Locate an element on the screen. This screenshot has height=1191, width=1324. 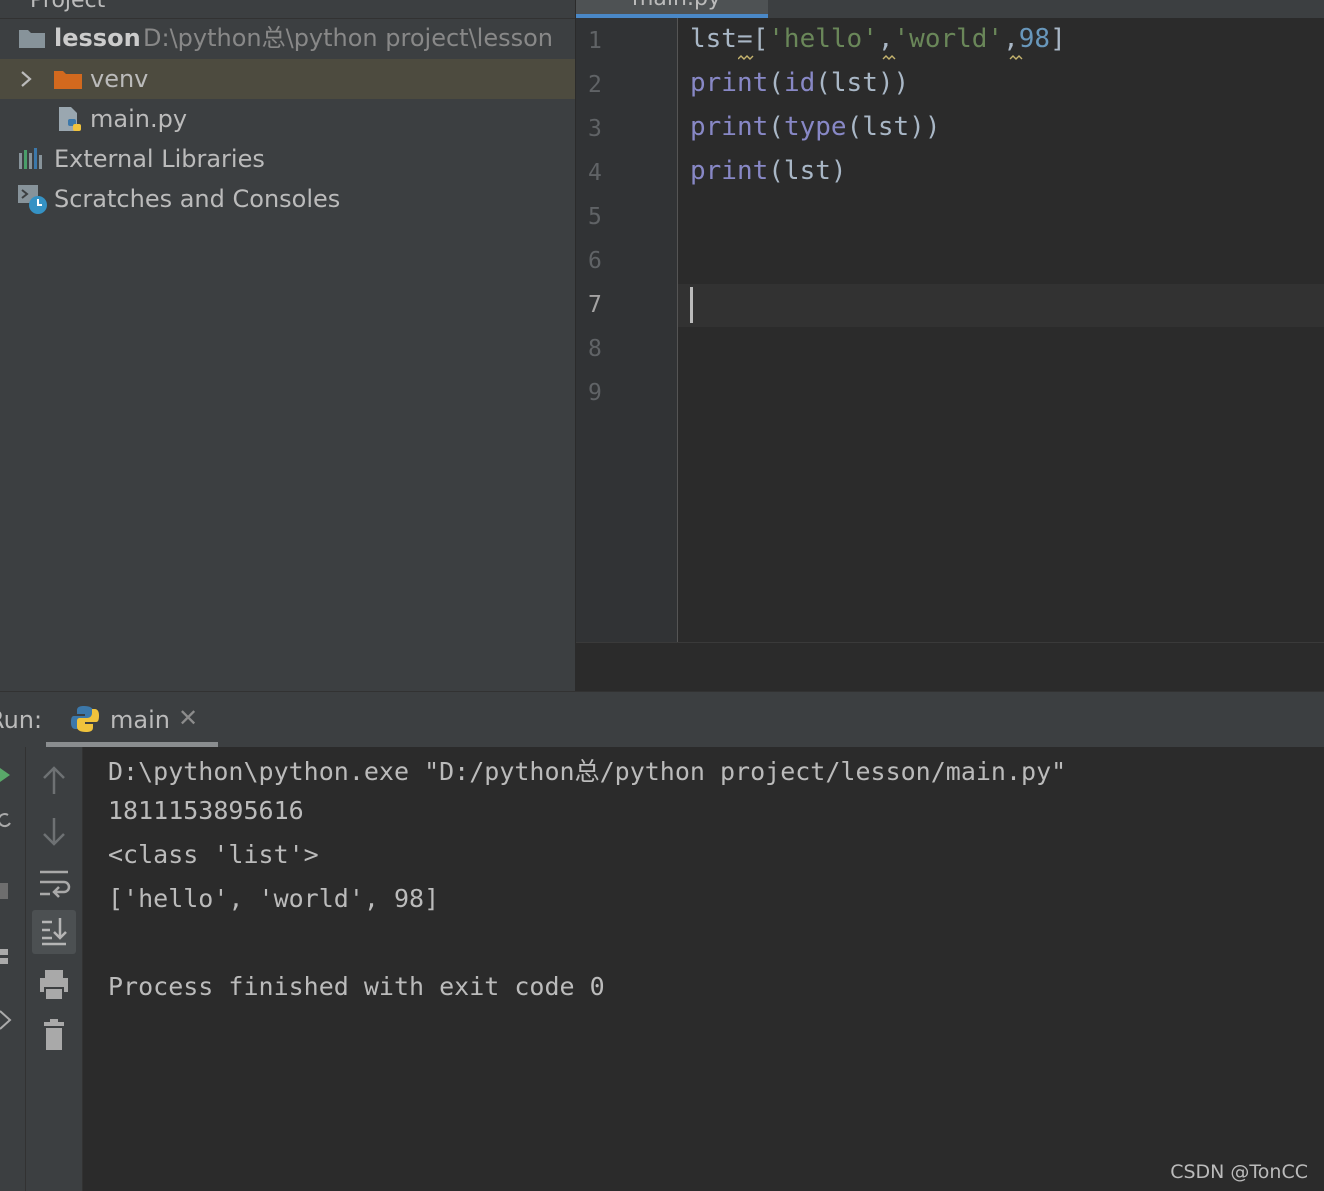
stop-icon is located at coordinates (5, 891).